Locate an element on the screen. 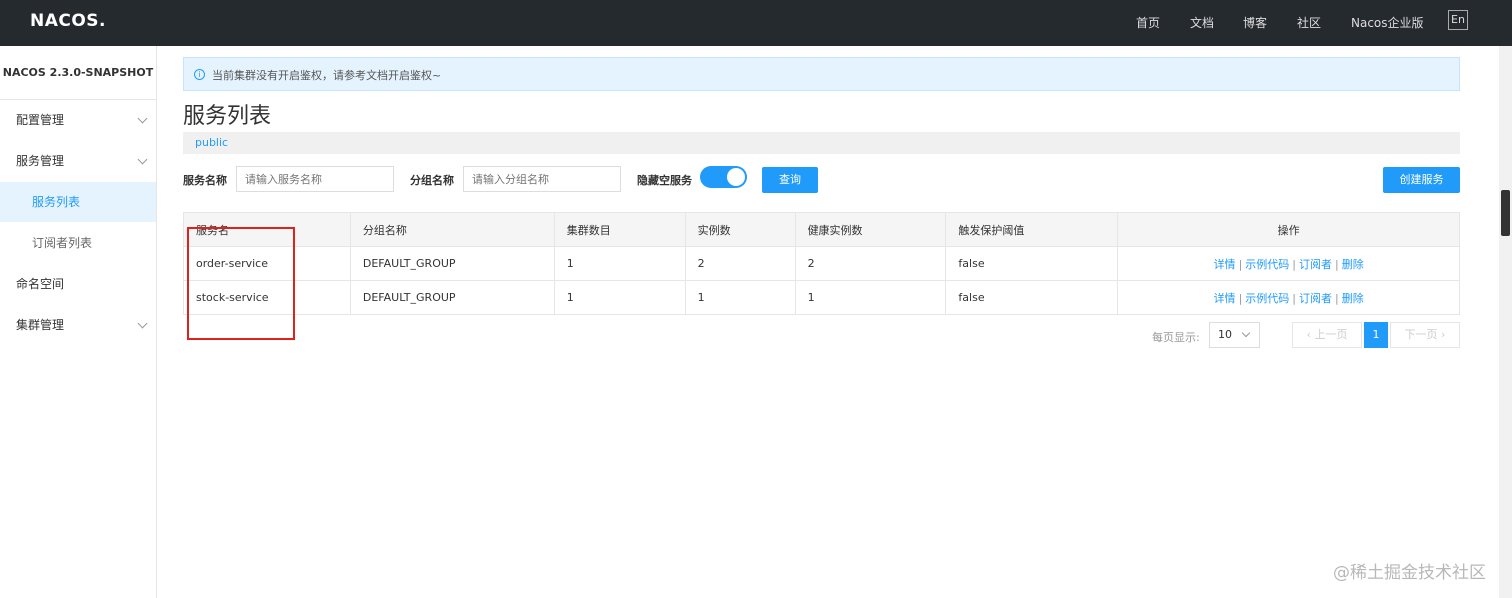 This screenshot has height=598, width=1512. column-header-cluster-count: 集群数目 is located at coordinates (619, 229).